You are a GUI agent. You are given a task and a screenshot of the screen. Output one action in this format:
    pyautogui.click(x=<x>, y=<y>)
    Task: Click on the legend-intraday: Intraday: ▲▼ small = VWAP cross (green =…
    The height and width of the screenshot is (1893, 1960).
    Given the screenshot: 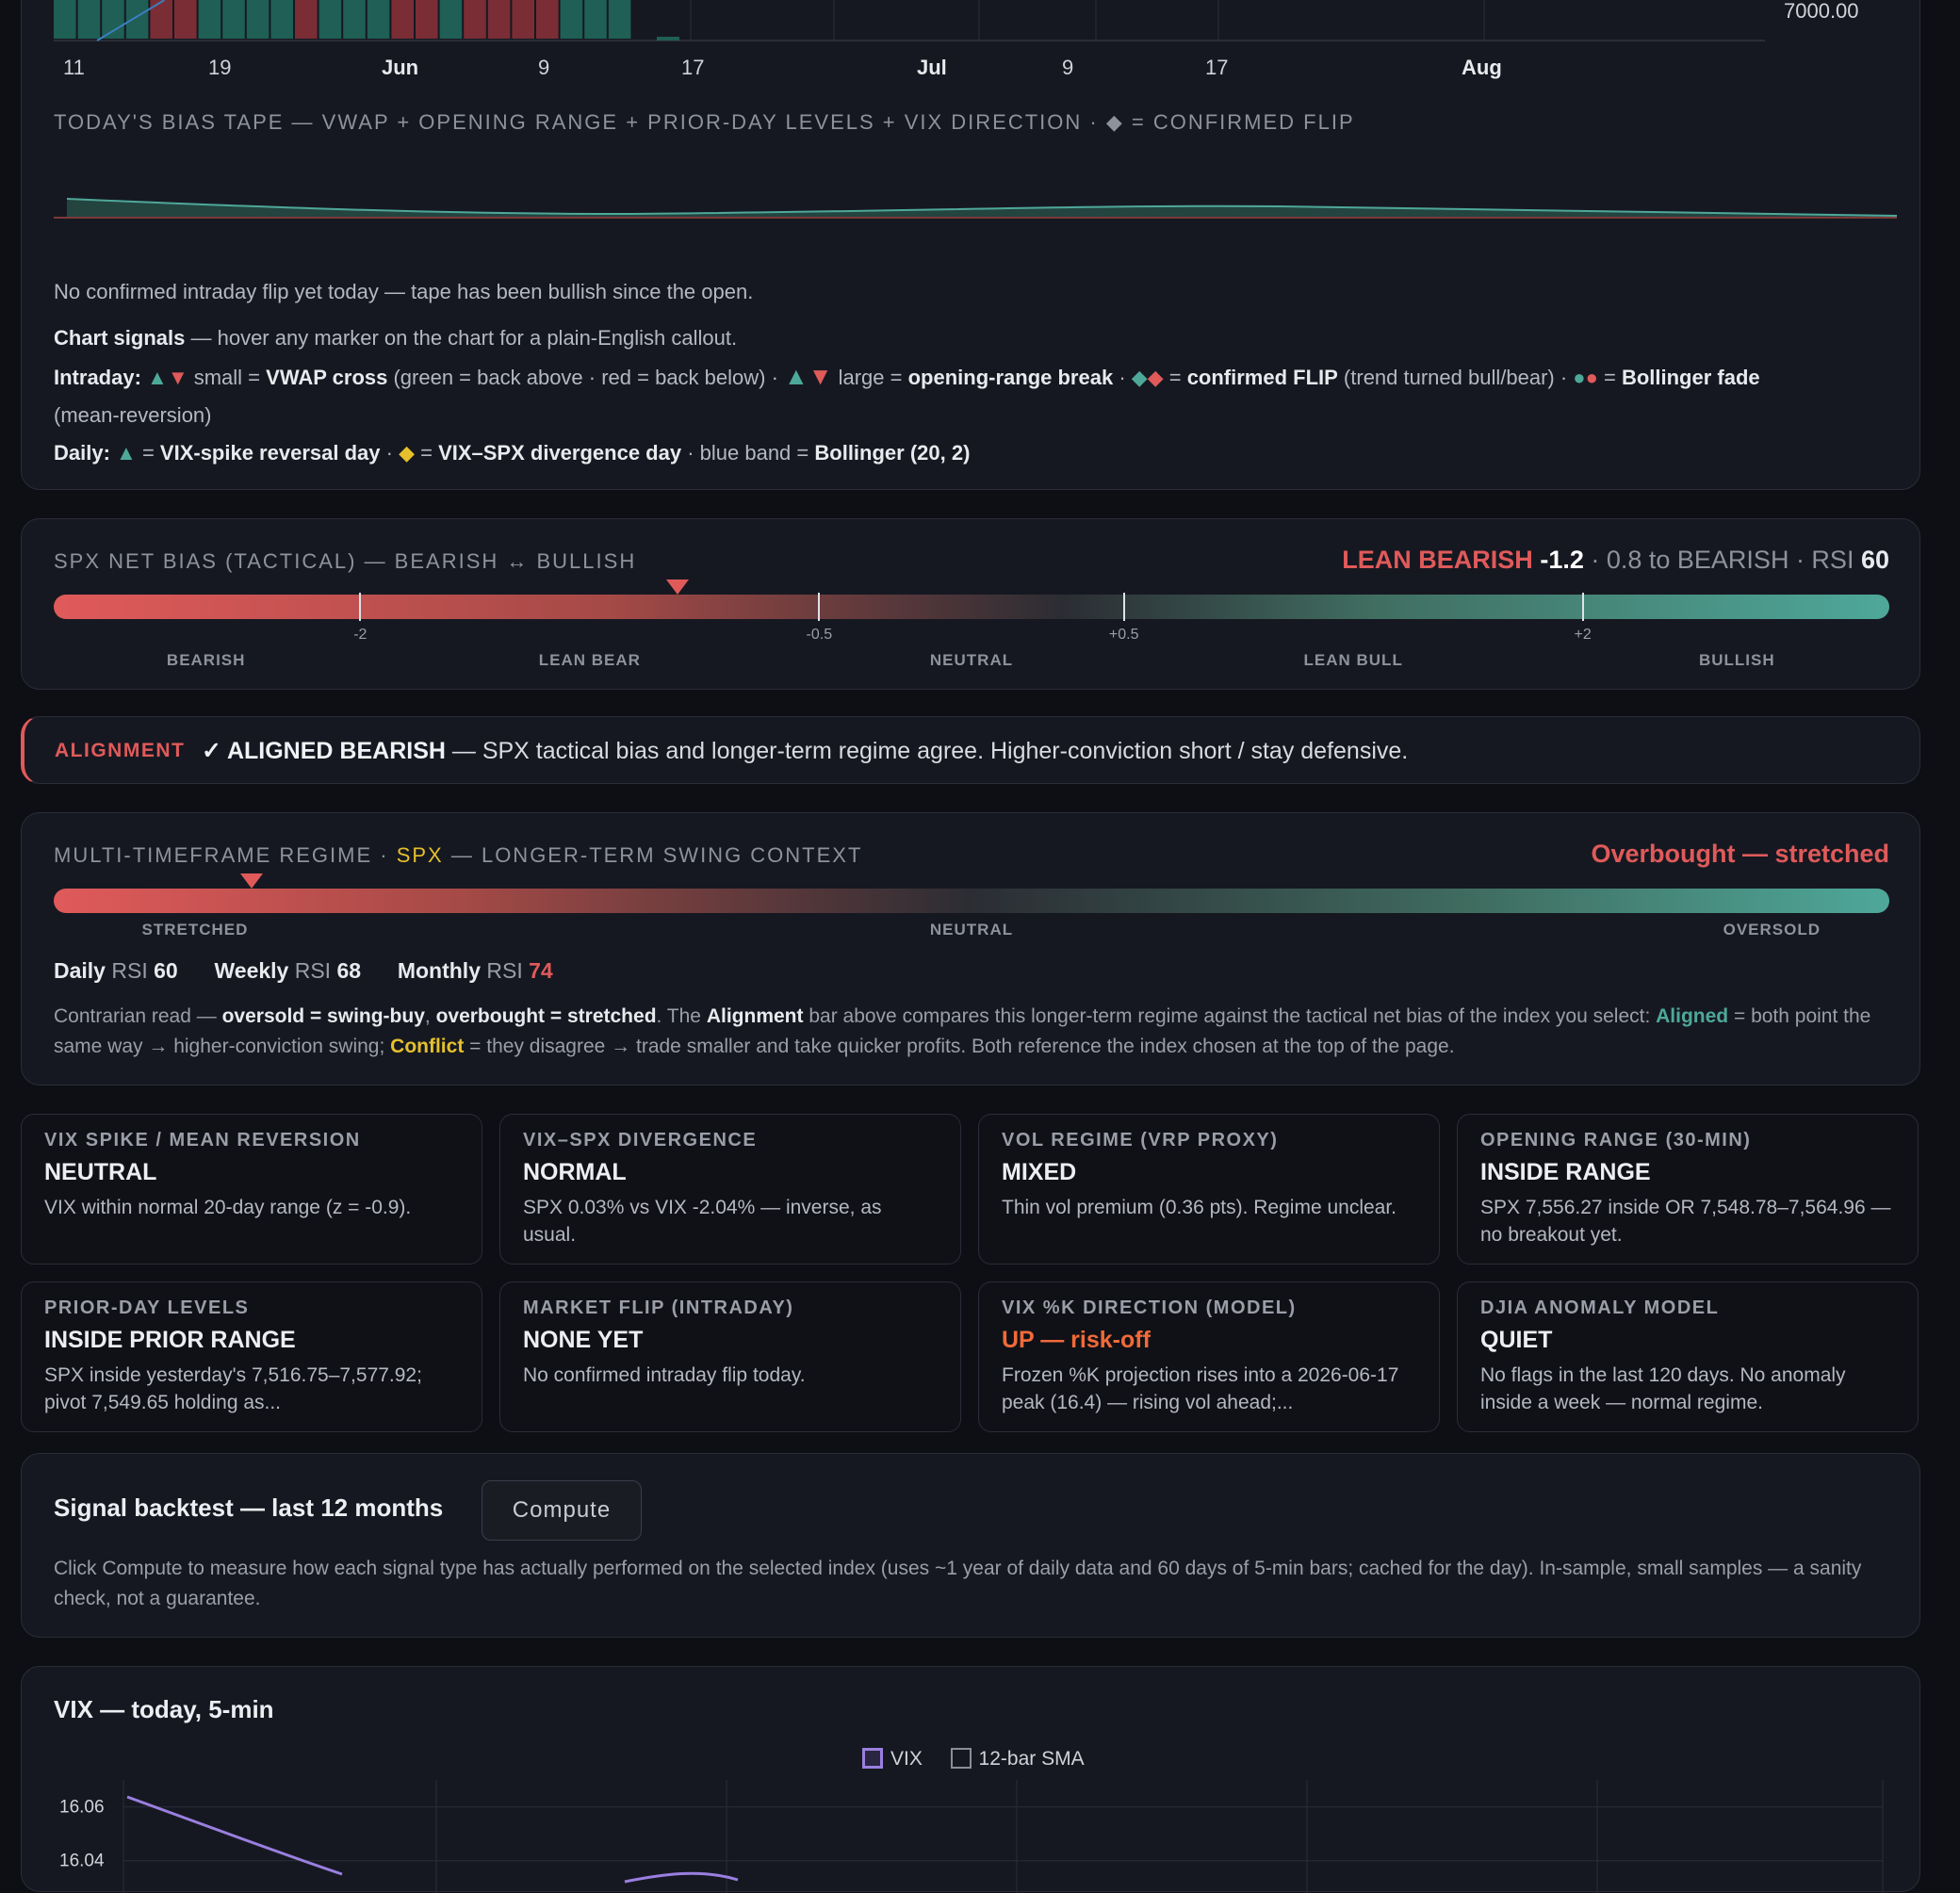 What is the action you would take?
    pyautogui.click(x=907, y=376)
    